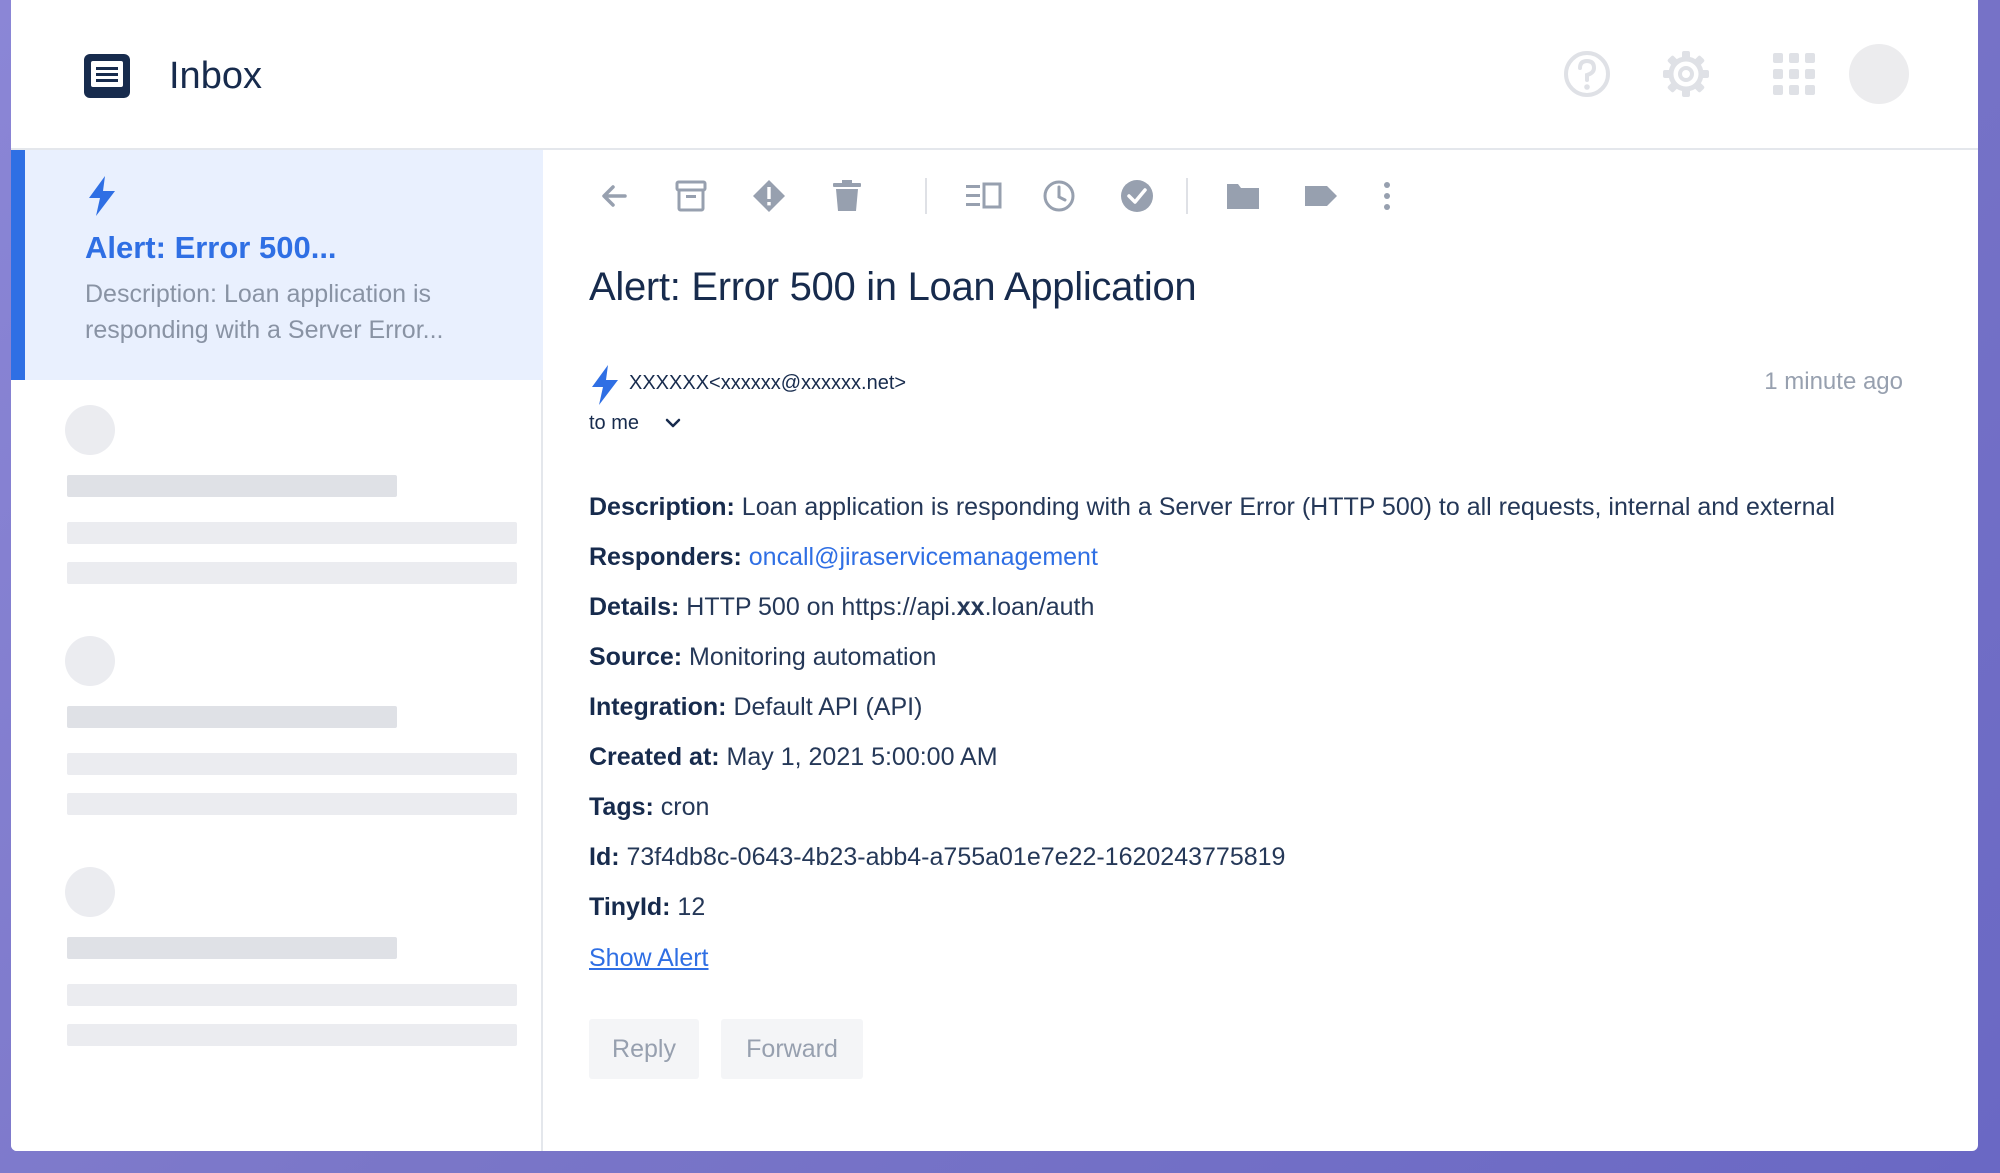 The image size is (2000, 1173). Describe the element at coordinates (658, 707) in the screenshot. I see `field-label: Integration:` at that location.